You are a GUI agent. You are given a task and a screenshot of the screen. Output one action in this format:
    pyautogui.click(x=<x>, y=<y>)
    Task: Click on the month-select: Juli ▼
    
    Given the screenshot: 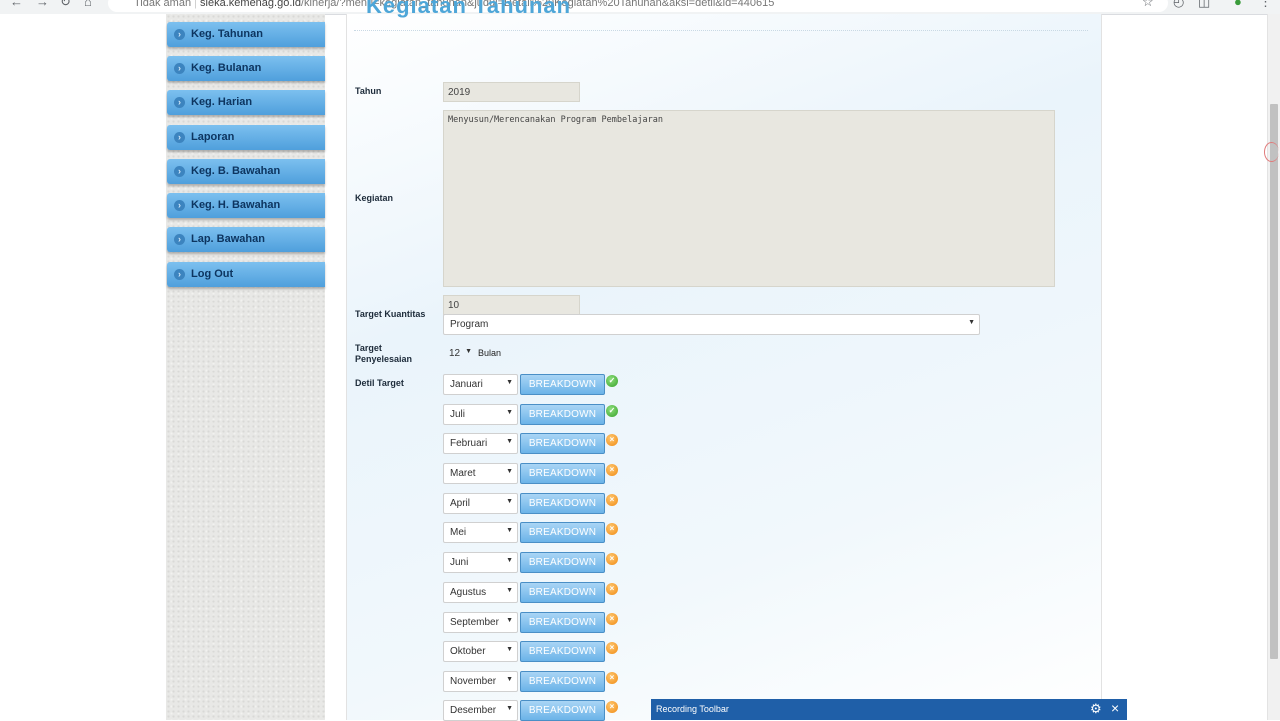 What is the action you would take?
    pyautogui.click(x=480, y=414)
    